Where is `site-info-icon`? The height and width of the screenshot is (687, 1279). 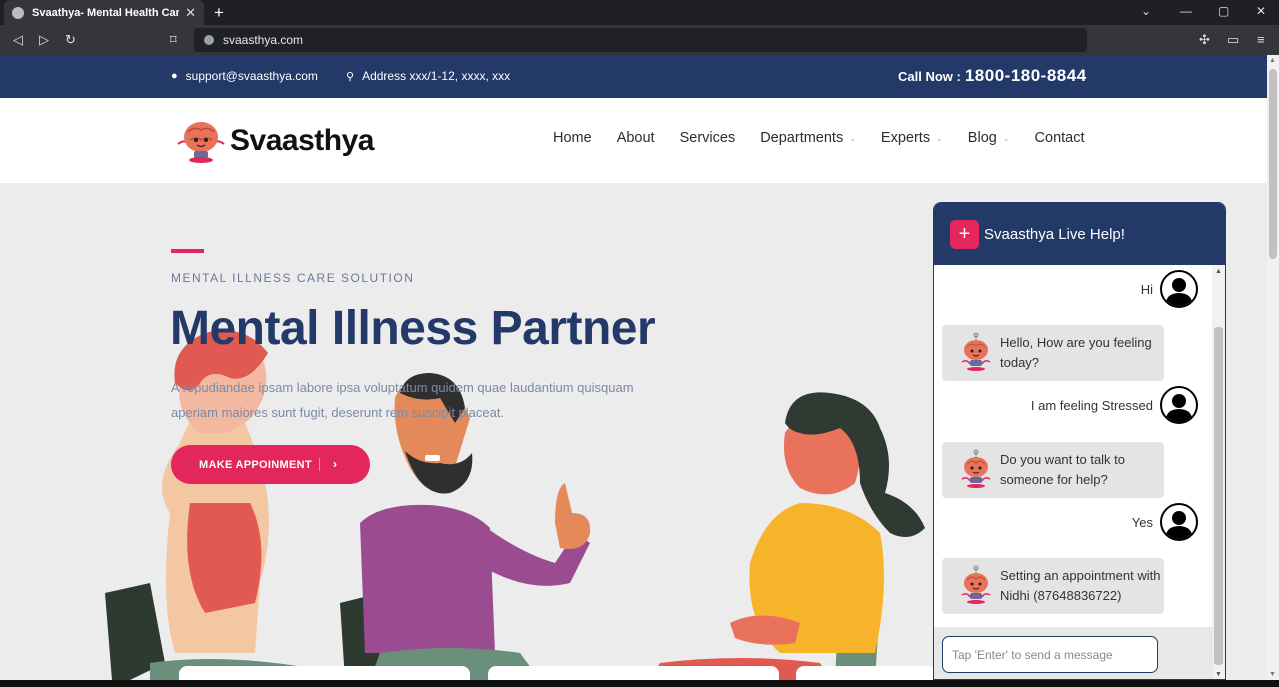 site-info-icon is located at coordinates (209, 40).